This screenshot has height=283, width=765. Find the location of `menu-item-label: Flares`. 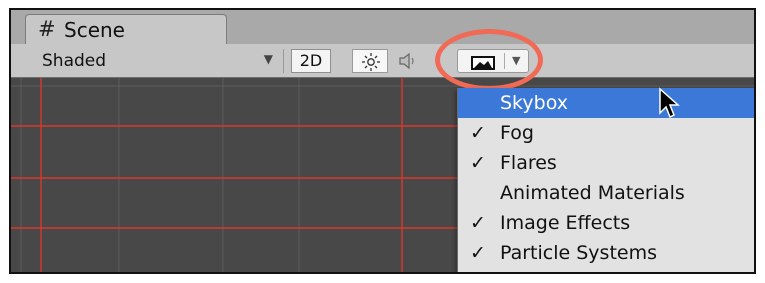

menu-item-label: Flares is located at coordinates (528, 163).